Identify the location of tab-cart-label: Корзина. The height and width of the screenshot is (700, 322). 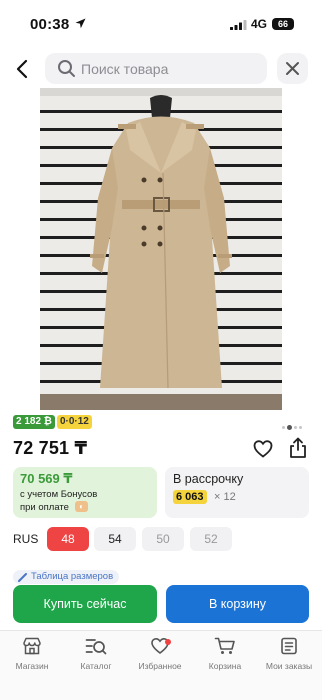
(225, 666).